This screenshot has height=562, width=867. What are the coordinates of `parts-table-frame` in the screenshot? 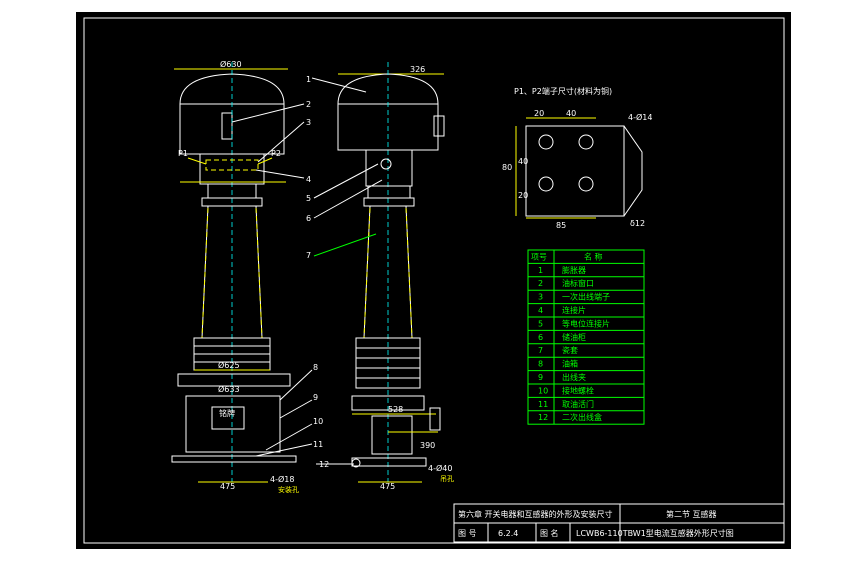 It's located at (586, 337).